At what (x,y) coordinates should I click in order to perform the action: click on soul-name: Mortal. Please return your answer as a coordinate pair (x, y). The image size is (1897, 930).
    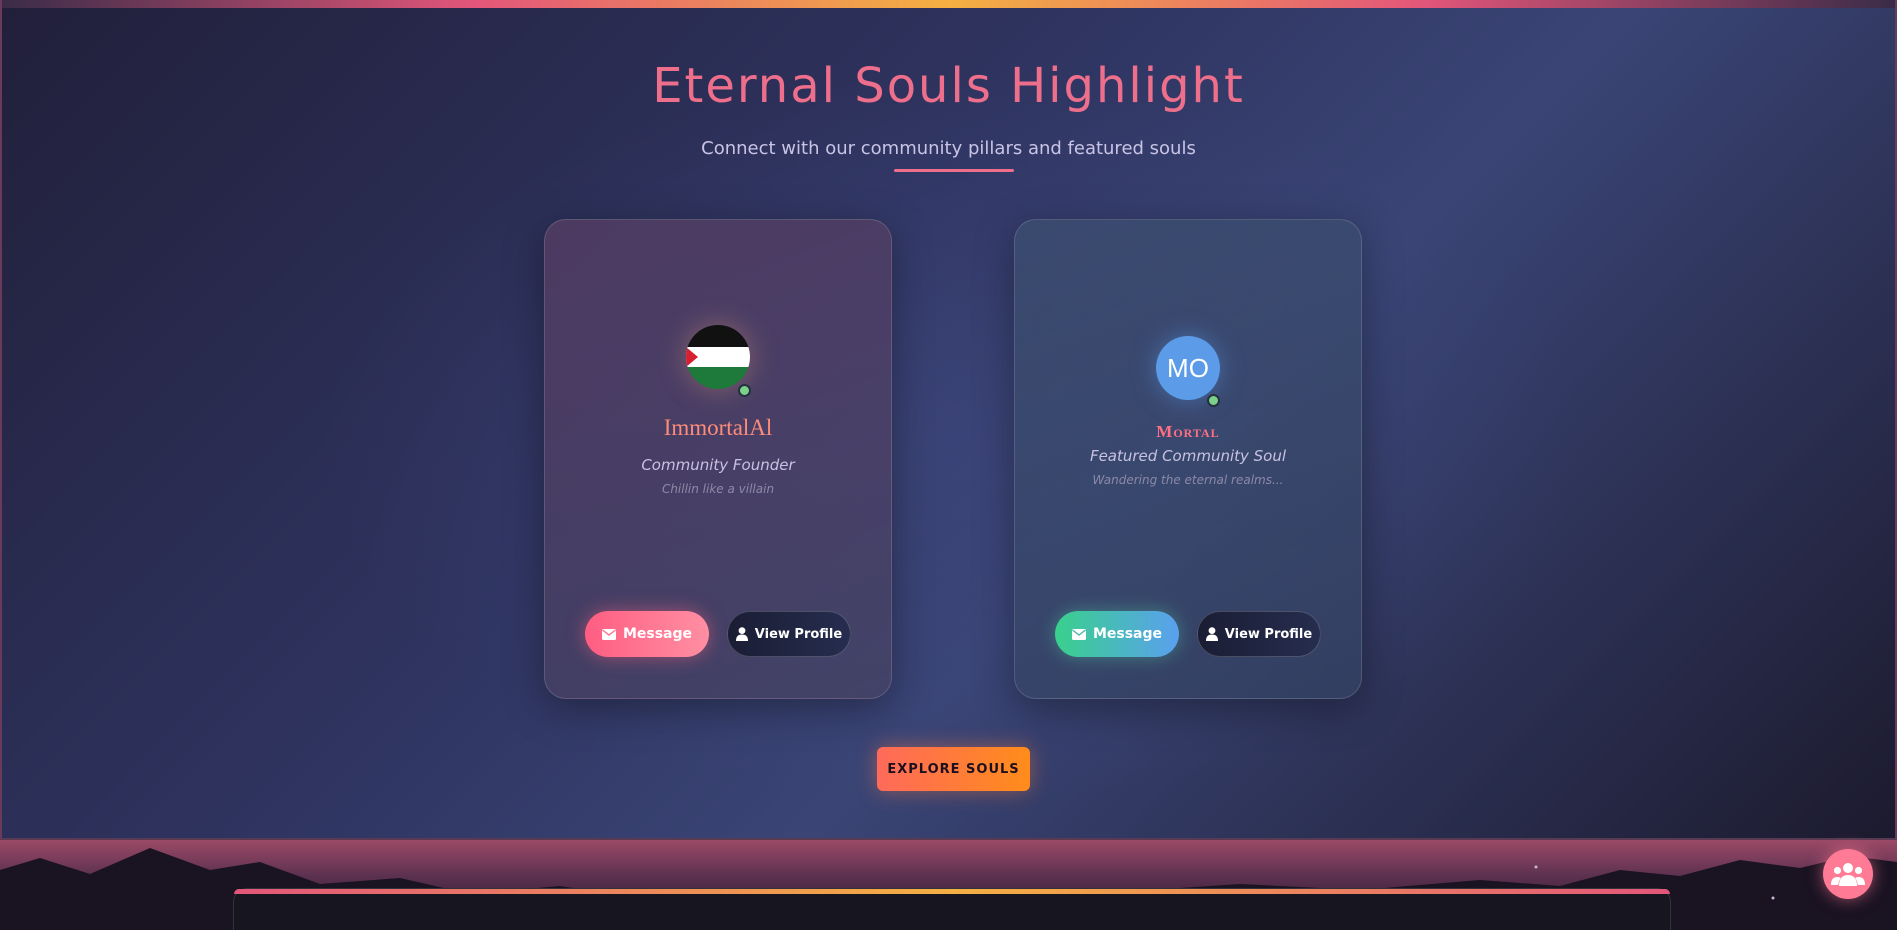
    Looking at the image, I should click on (1188, 432).